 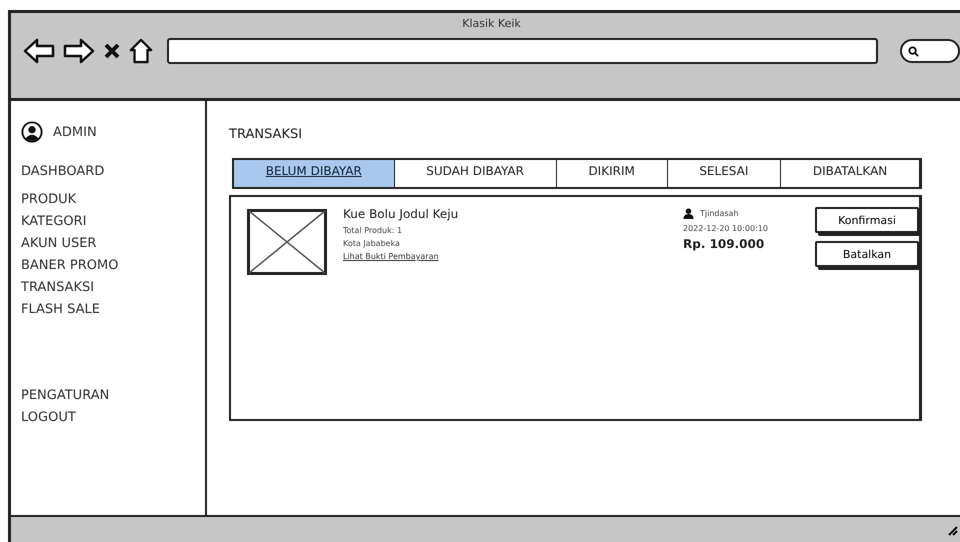 I want to click on page-title: TRANSAKSI, so click(x=266, y=134).